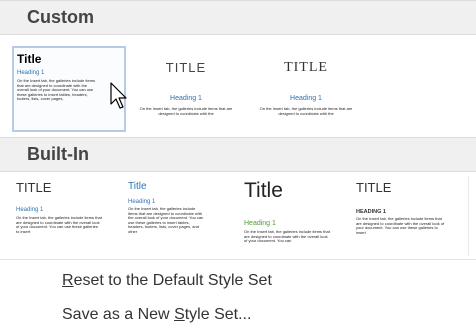 Image resolution: width=476 pixels, height=336 pixels. I want to click on reset-style-set-menu-item: Reset to the Default Style Set, so click(167, 281).